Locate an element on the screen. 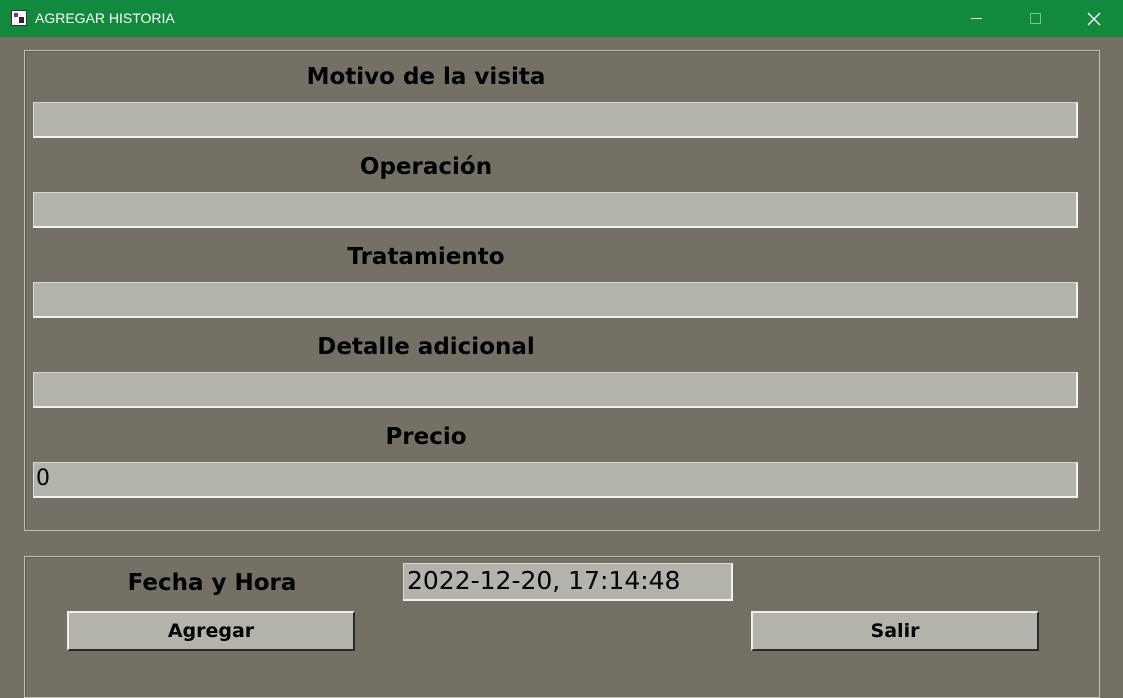 The height and width of the screenshot is (698, 1123). tratamiento-input is located at coordinates (555, 300).